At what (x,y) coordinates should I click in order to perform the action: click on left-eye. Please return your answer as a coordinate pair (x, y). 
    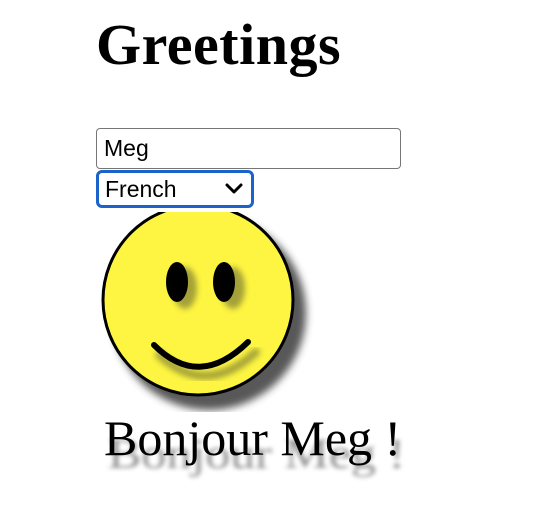
    Looking at the image, I should click on (177, 282).